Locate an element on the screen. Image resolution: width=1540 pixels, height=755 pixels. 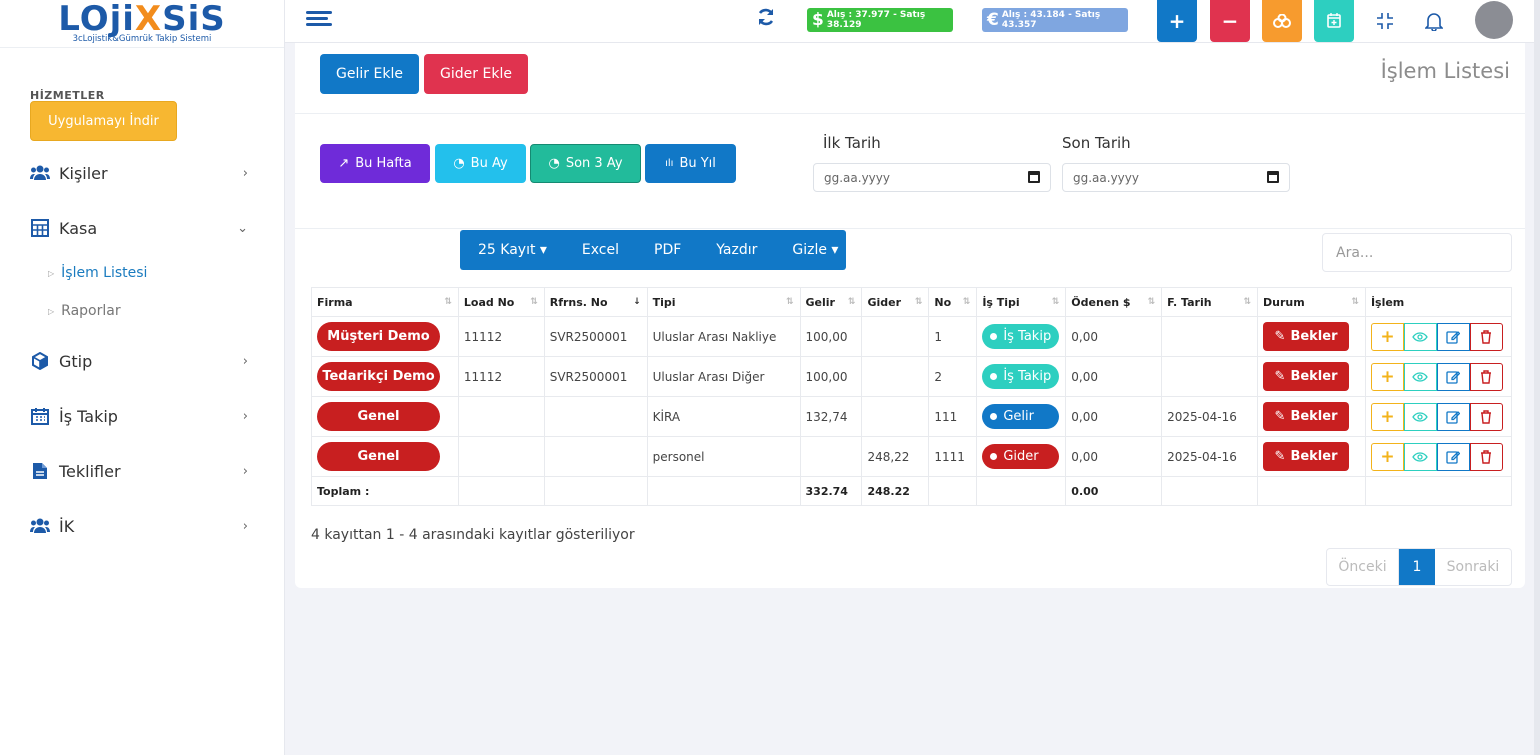
page-1-button: 1 is located at coordinates (1417, 567).